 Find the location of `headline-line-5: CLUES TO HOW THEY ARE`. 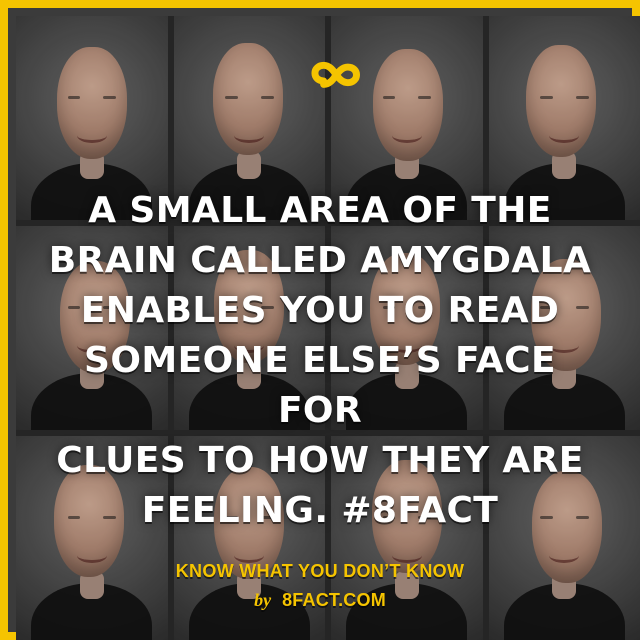

headline-line-5: CLUES TO HOW THEY ARE is located at coordinates (320, 460).